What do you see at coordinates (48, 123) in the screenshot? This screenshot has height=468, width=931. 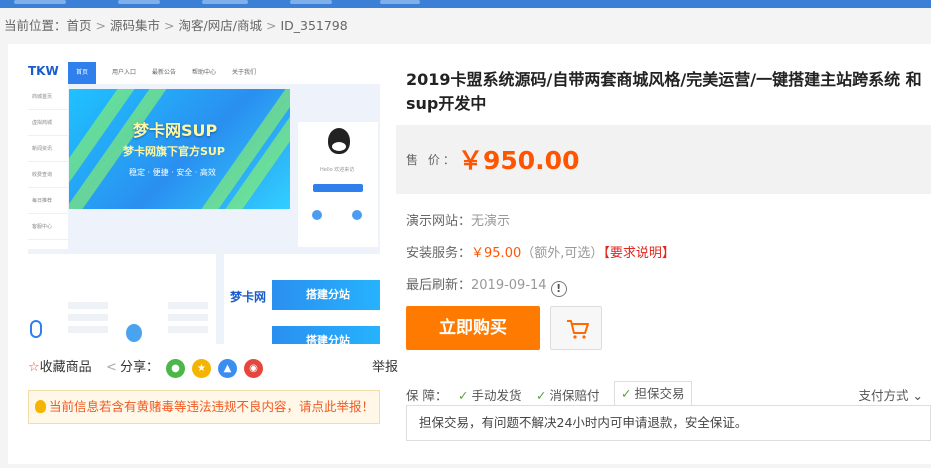 I see `screenshot-sidebar-item: 虚拟商城` at bounding box center [48, 123].